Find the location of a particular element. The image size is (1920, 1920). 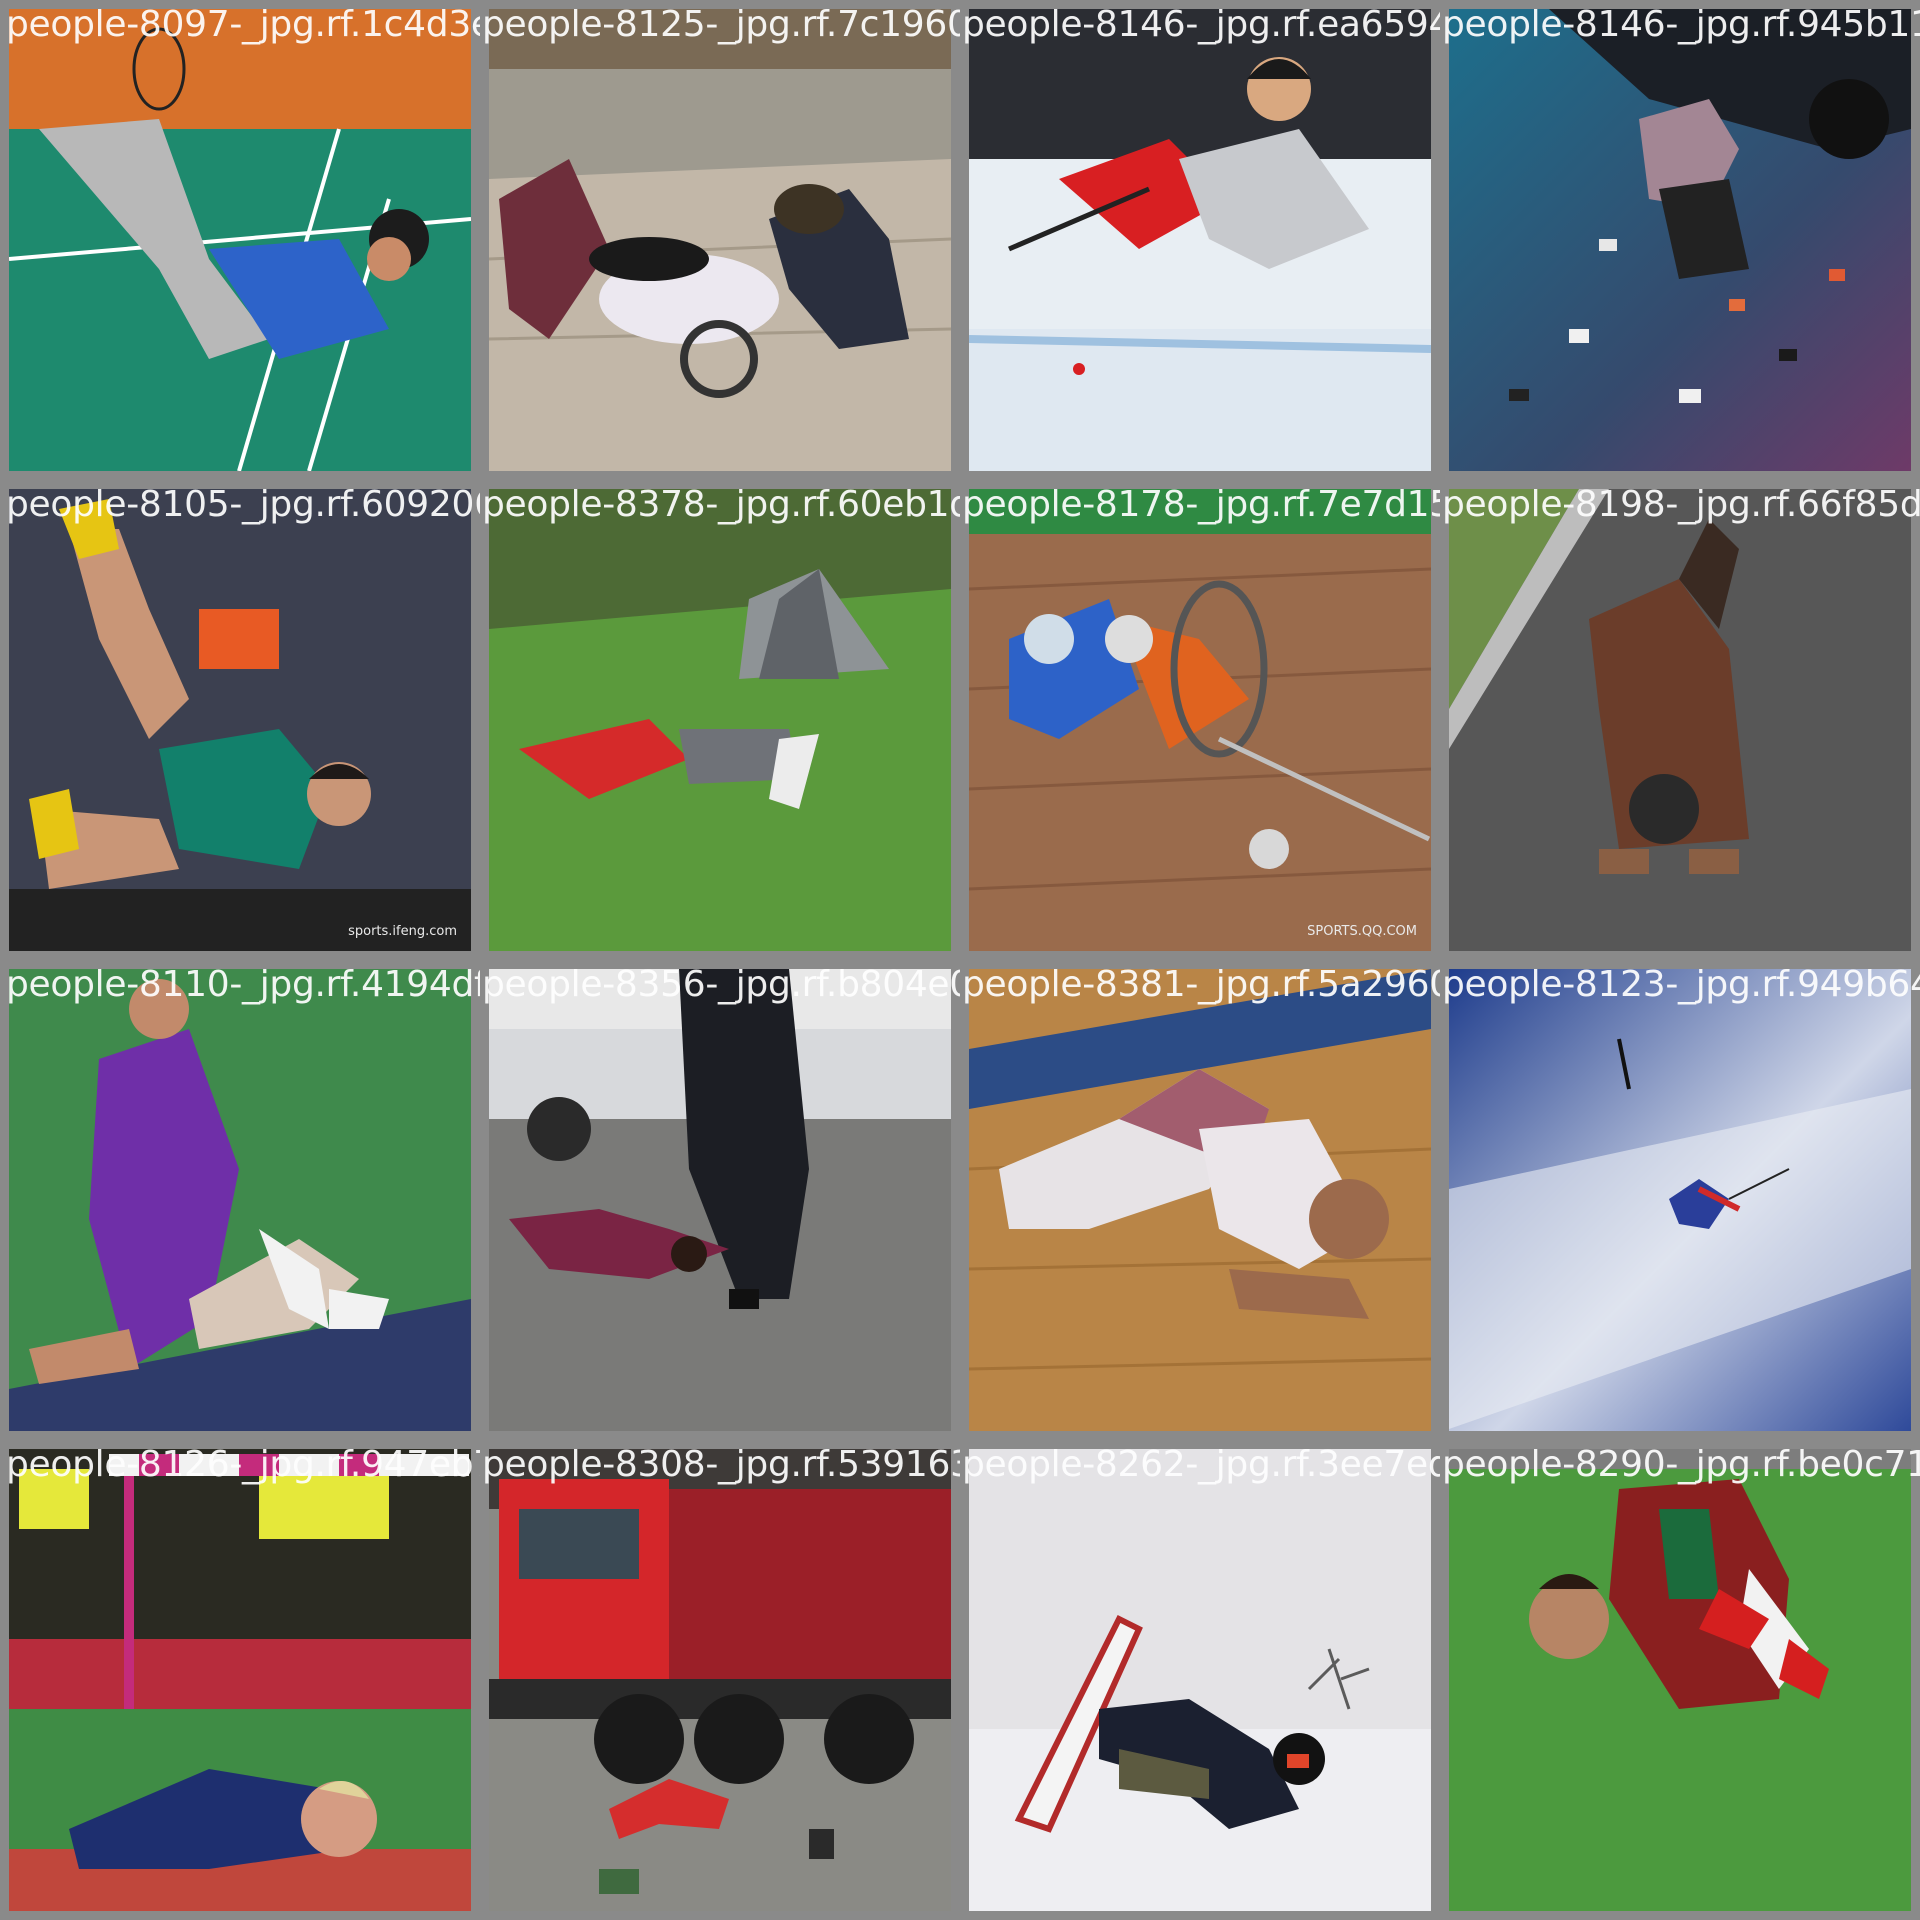

mosaic-tile: people-8308-_jpg.rf.539163fedab184262 is located at coordinates (720, 1680).